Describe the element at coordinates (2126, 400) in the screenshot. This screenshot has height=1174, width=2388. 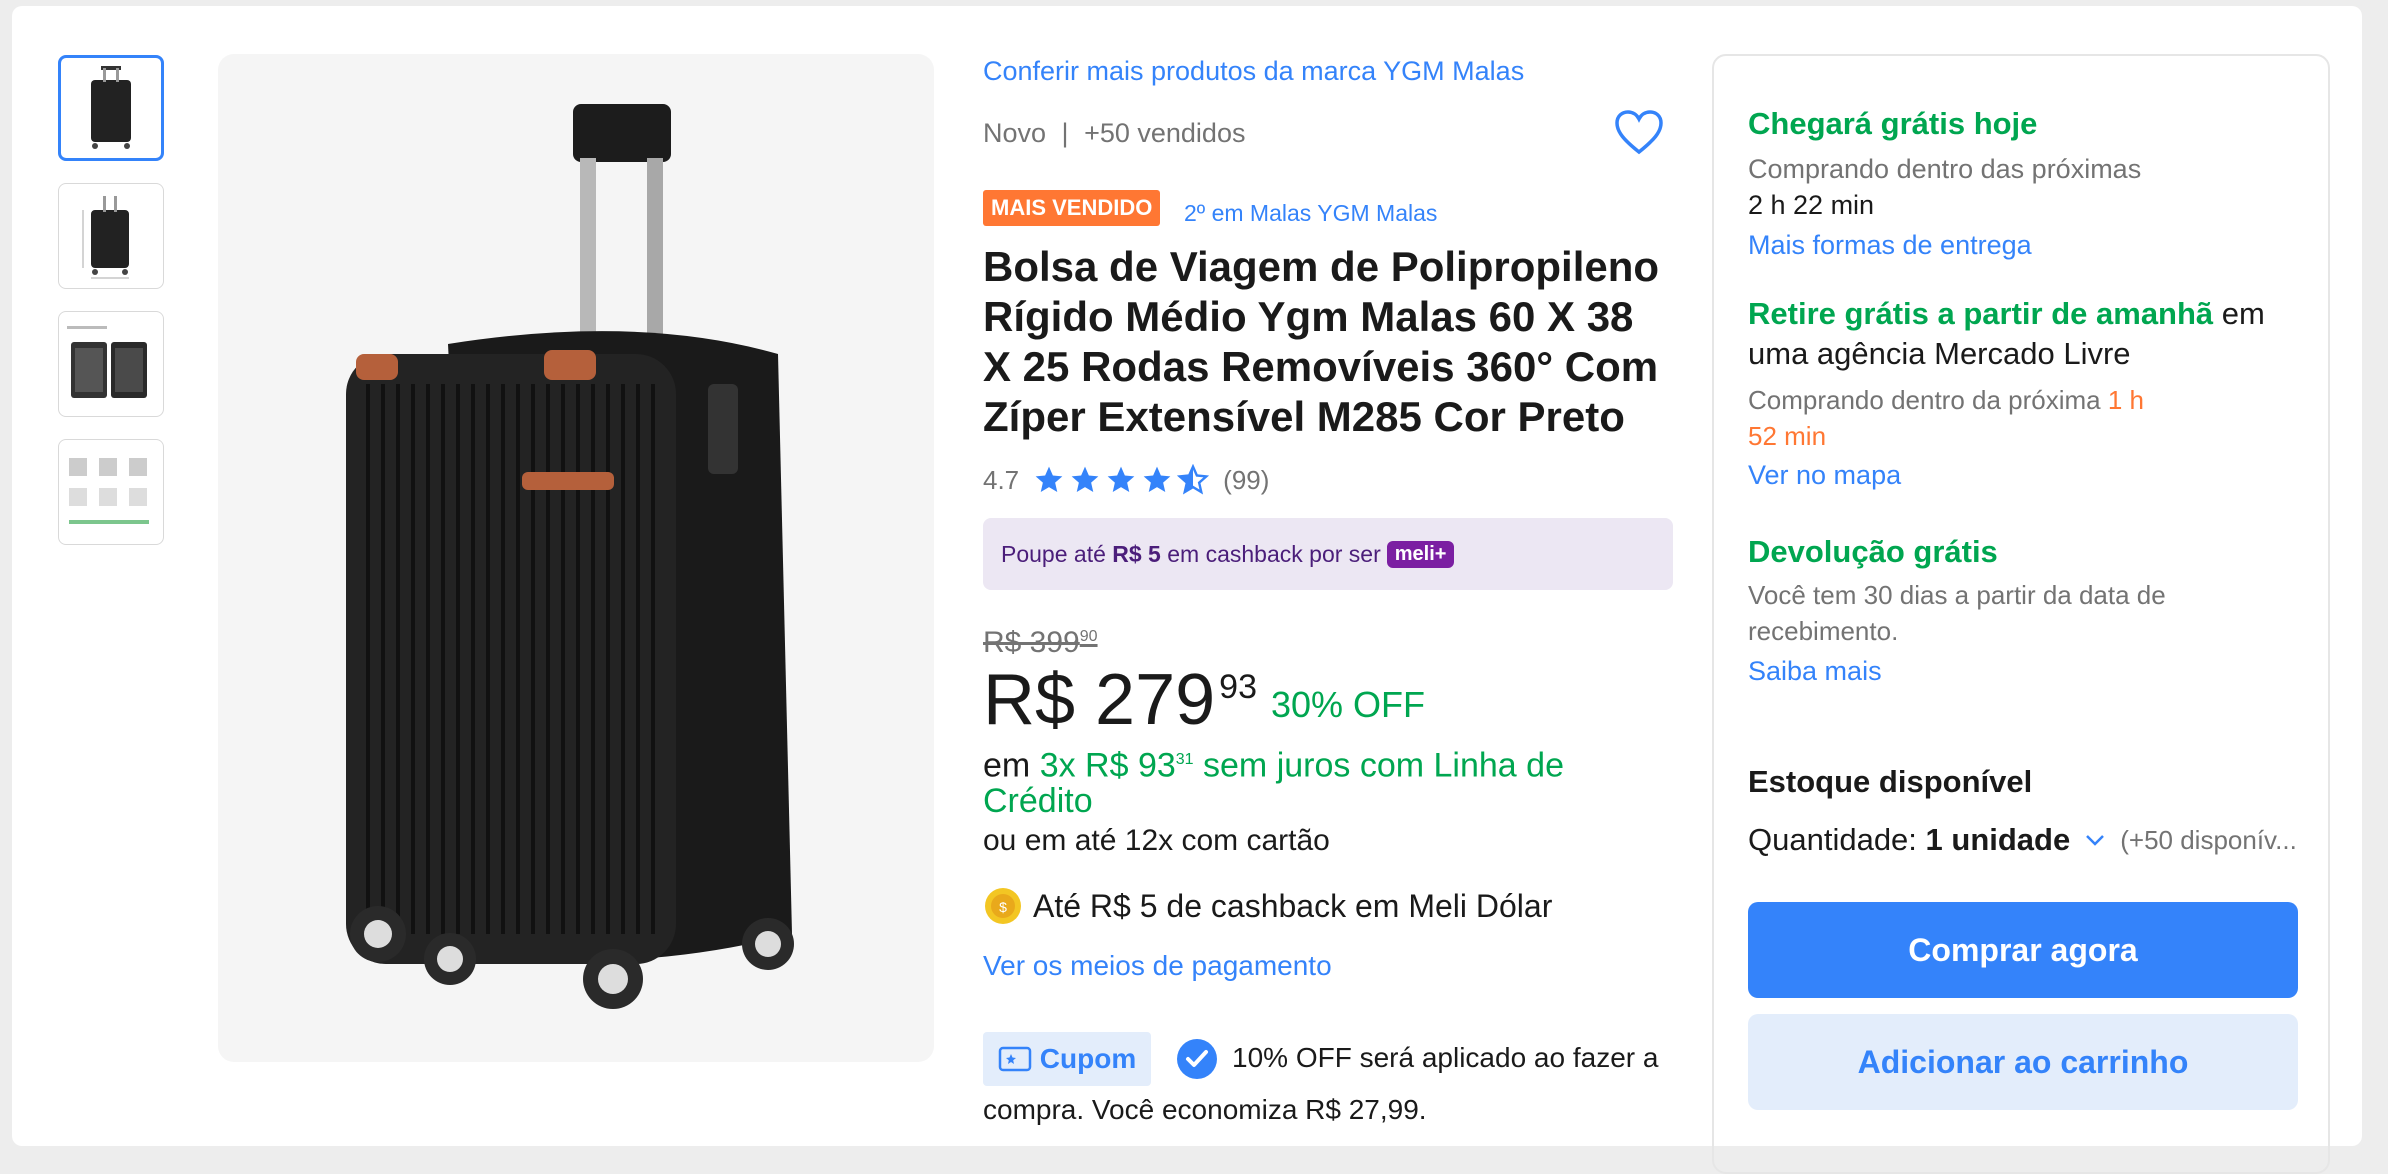
I see `pickup-time-a: 1 h` at that location.